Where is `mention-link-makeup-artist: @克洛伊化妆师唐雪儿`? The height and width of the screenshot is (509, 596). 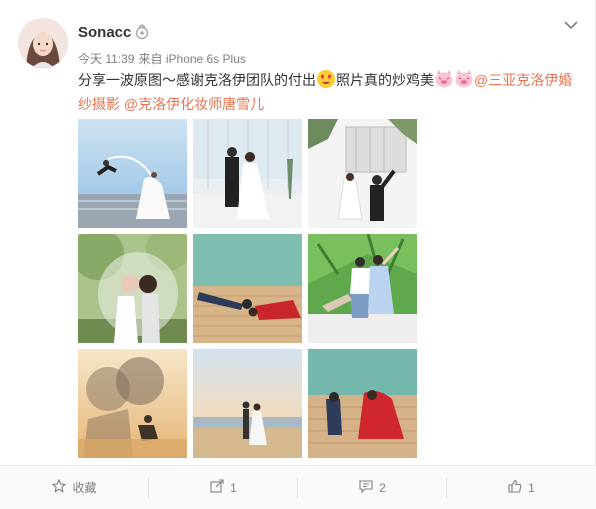
mention-link-makeup-artist: @克洛伊化妆师唐雪儿 is located at coordinates (194, 104).